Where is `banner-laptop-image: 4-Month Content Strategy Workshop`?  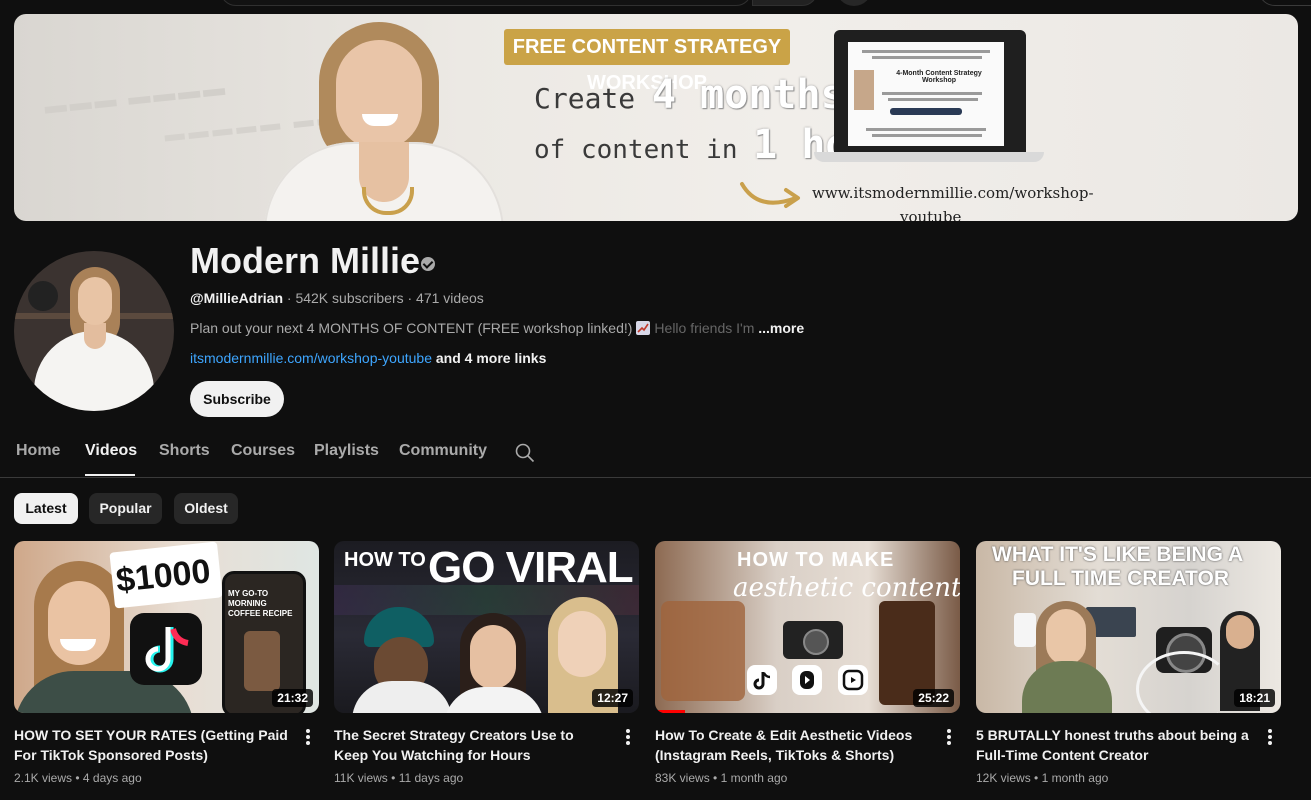
banner-laptop-image: 4-Month Content Strategy Workshop is located at coordinates (930, 95).